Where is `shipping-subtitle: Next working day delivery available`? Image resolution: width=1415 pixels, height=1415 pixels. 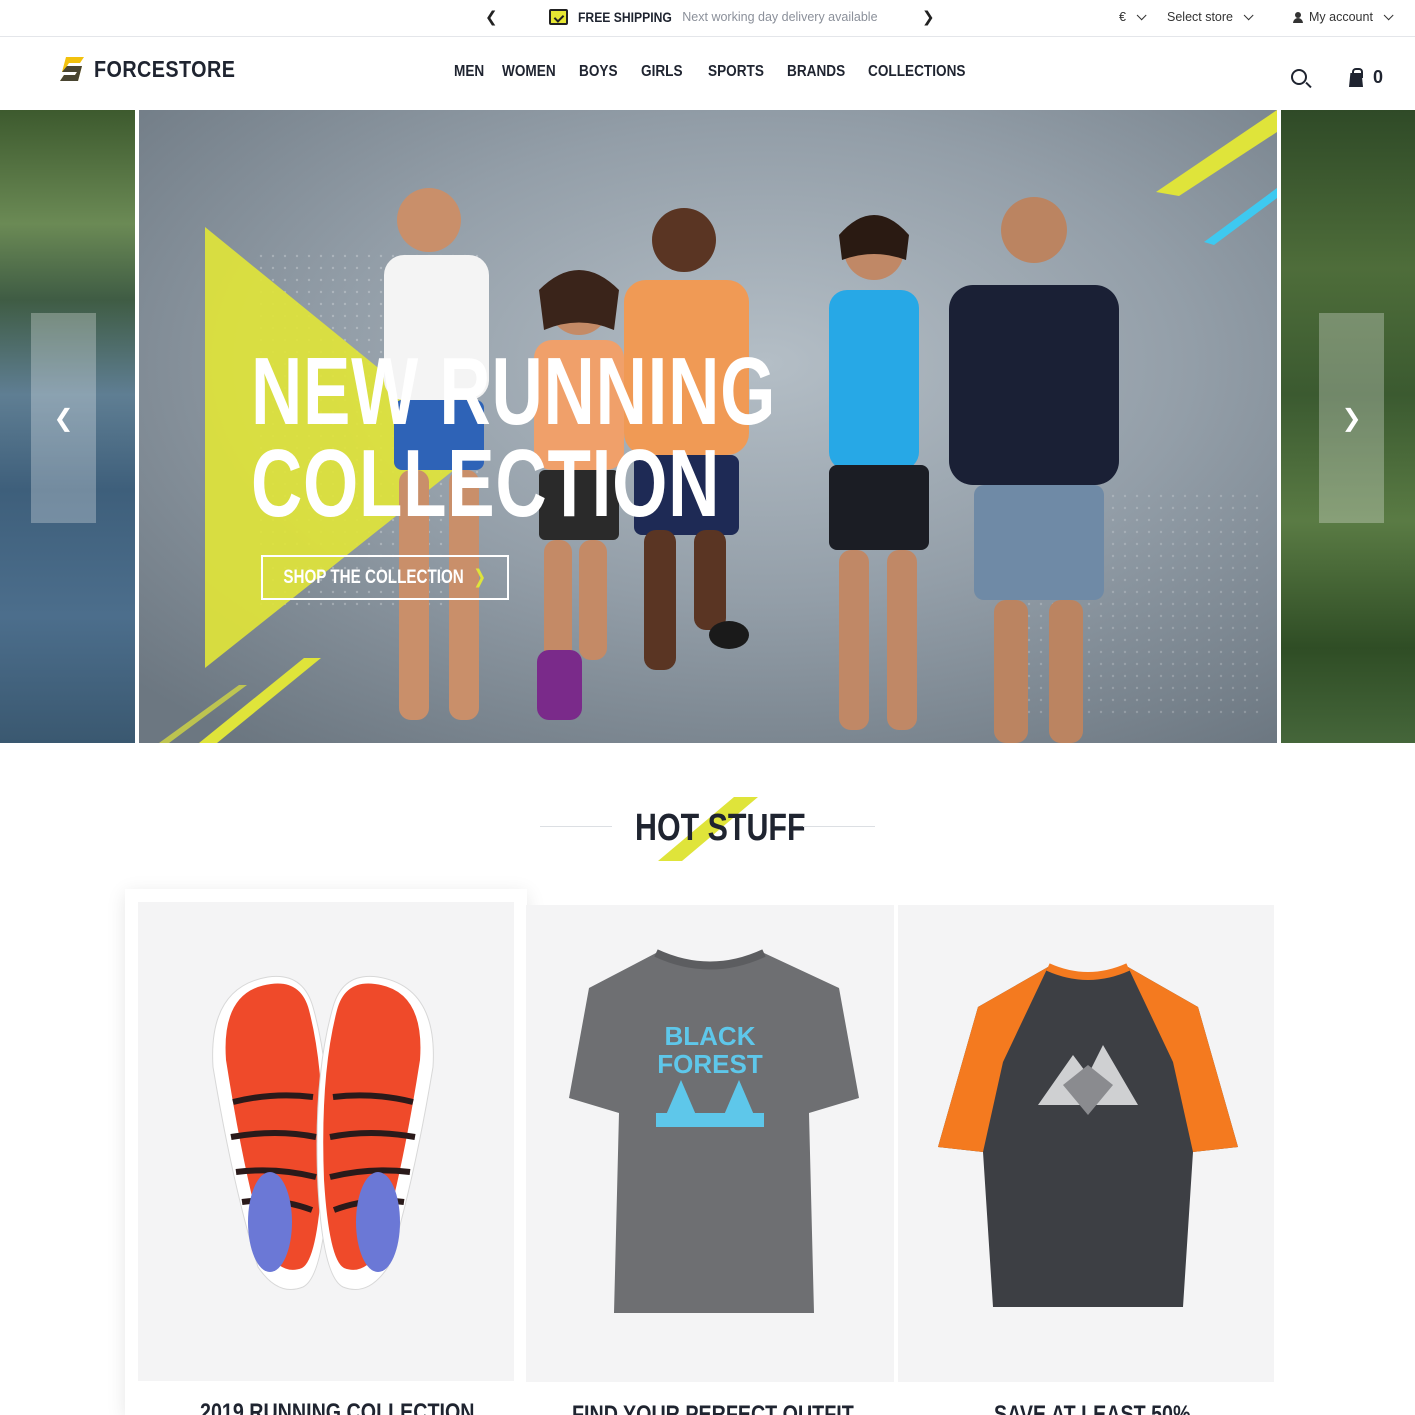 shipping-subtitle: Next working day delivery available is located at coordinates (780, 17).